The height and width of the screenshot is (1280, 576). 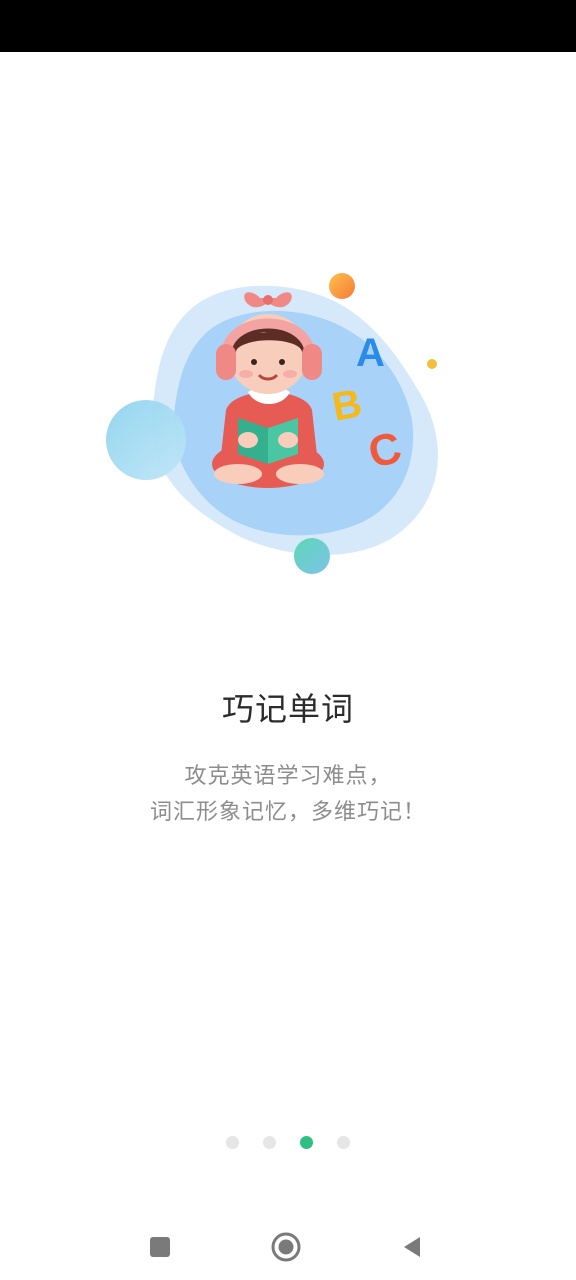 What do you see at coordinates (342, 286) in the screenshot?
I see `orange-bubble` at bounding box center [342, 286].